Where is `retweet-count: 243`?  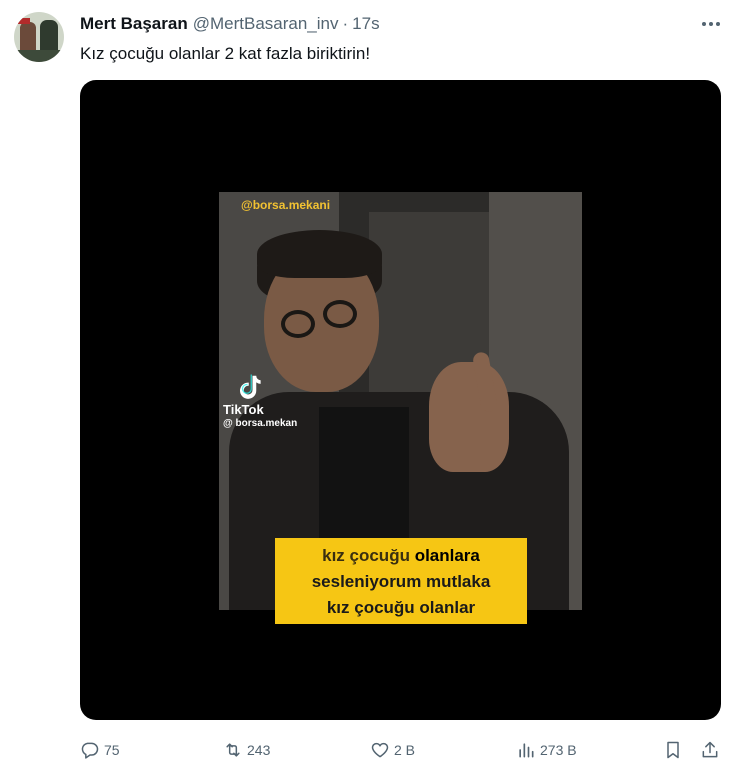 retweet-count: 243 is located at coordinates (259, 750).